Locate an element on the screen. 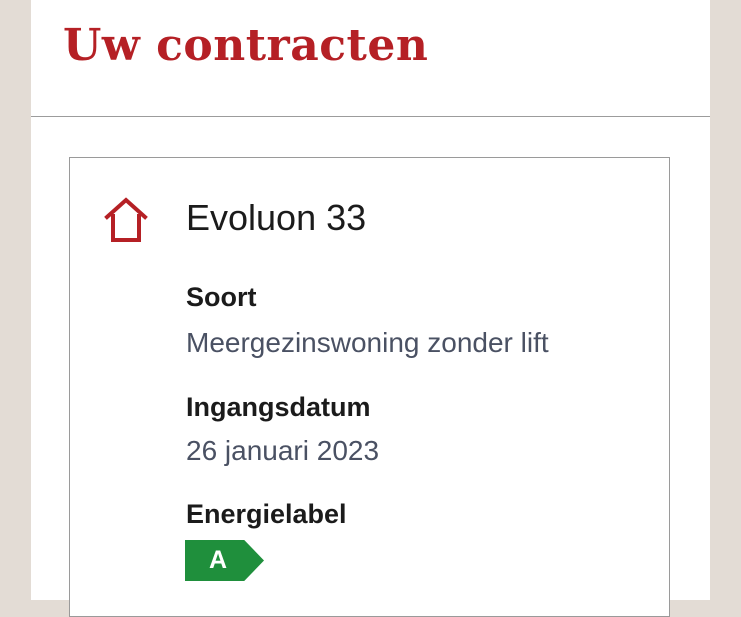 The width and height of the screenshot is (741, 617). energy-label-badge: A is located at coordinates (224, 560).